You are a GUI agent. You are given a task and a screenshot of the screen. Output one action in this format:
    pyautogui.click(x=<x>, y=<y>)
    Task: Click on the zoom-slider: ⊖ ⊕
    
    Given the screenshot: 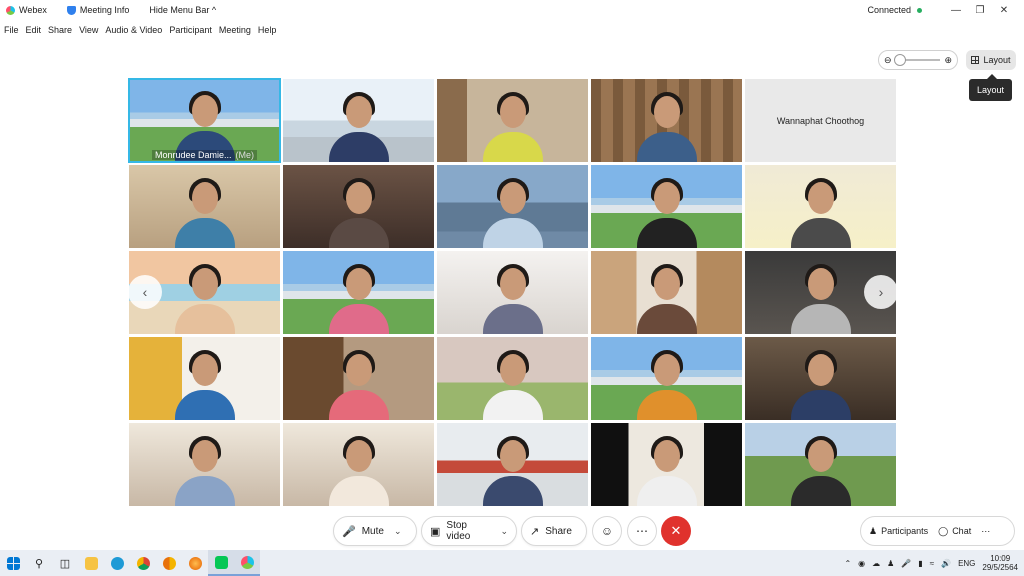 What is the action you would take?
    pyautogui.click(x=918, y=60)
    